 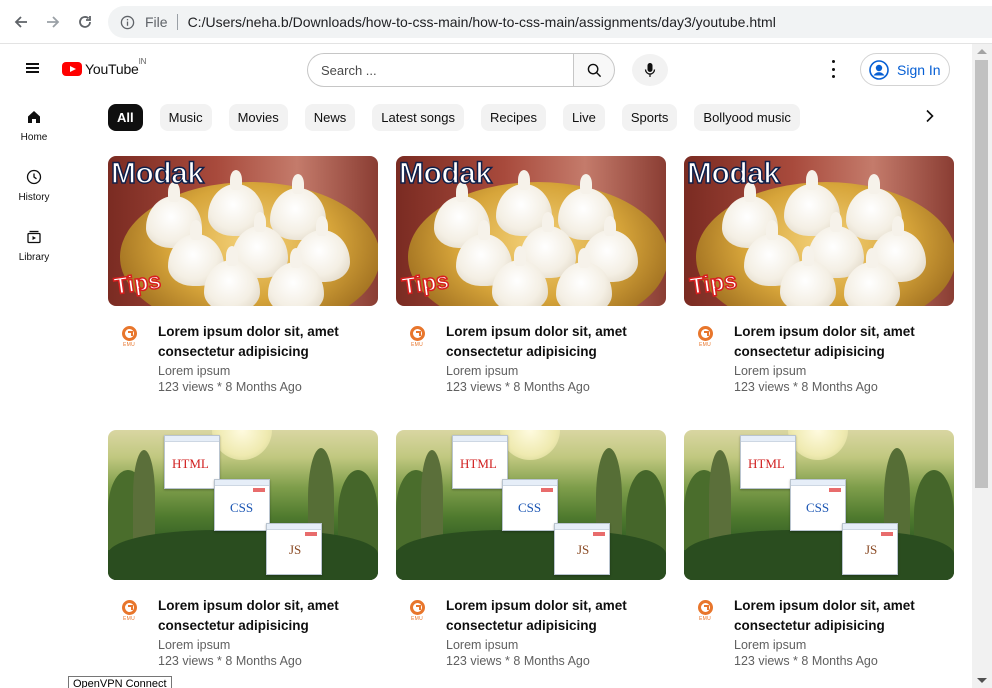 What do you see at coordinates (594, 70) in the screenshot?
I see `search-button` at bounding box center [594, 70].